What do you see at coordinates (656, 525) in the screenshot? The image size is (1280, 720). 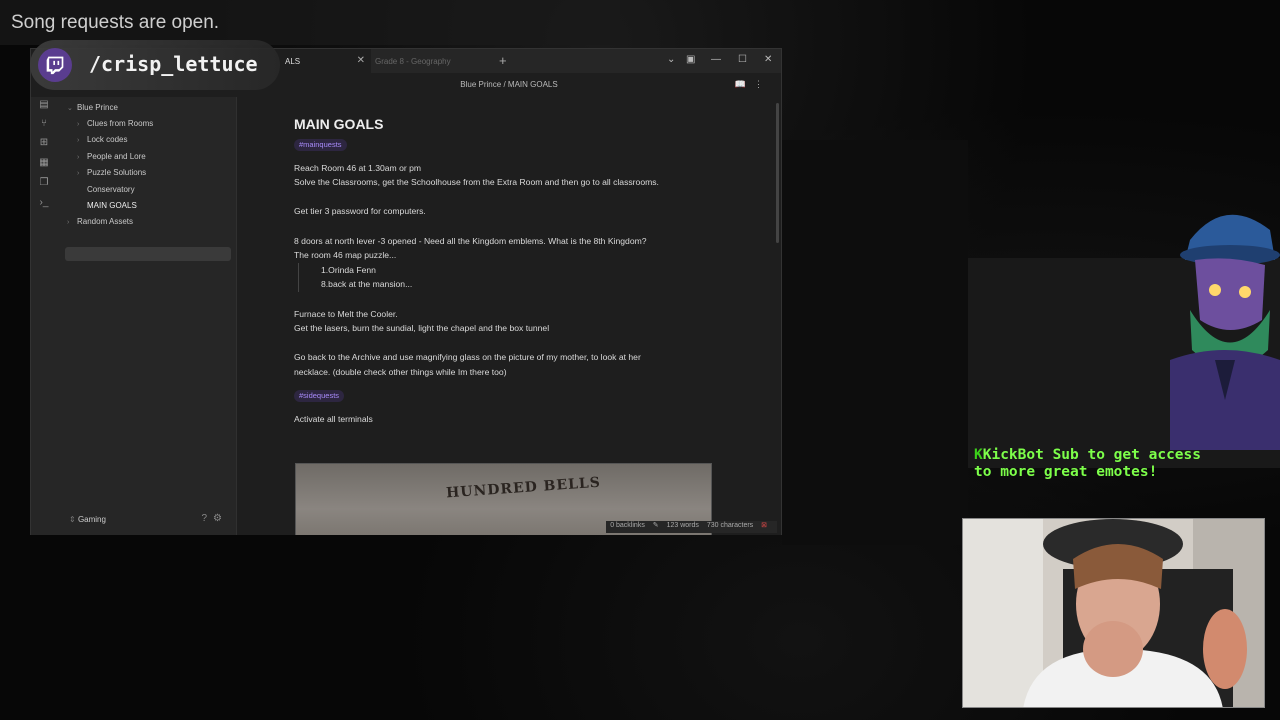 I see `edit-icon: ✎` at bounding box center [656, 525].